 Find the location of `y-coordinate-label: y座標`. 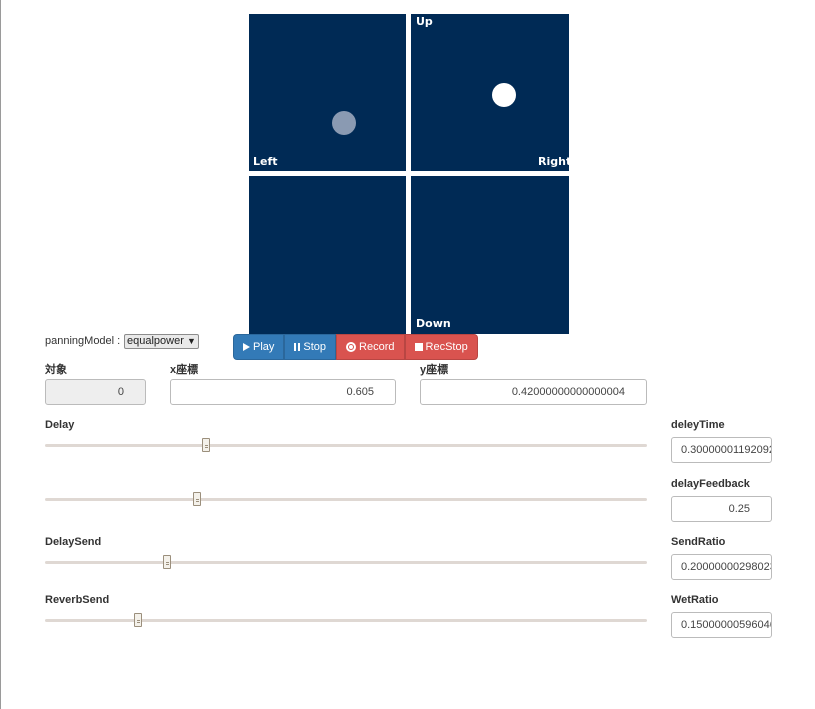

y-coordinate-label: y座標 is located at coordinates (434, 370).